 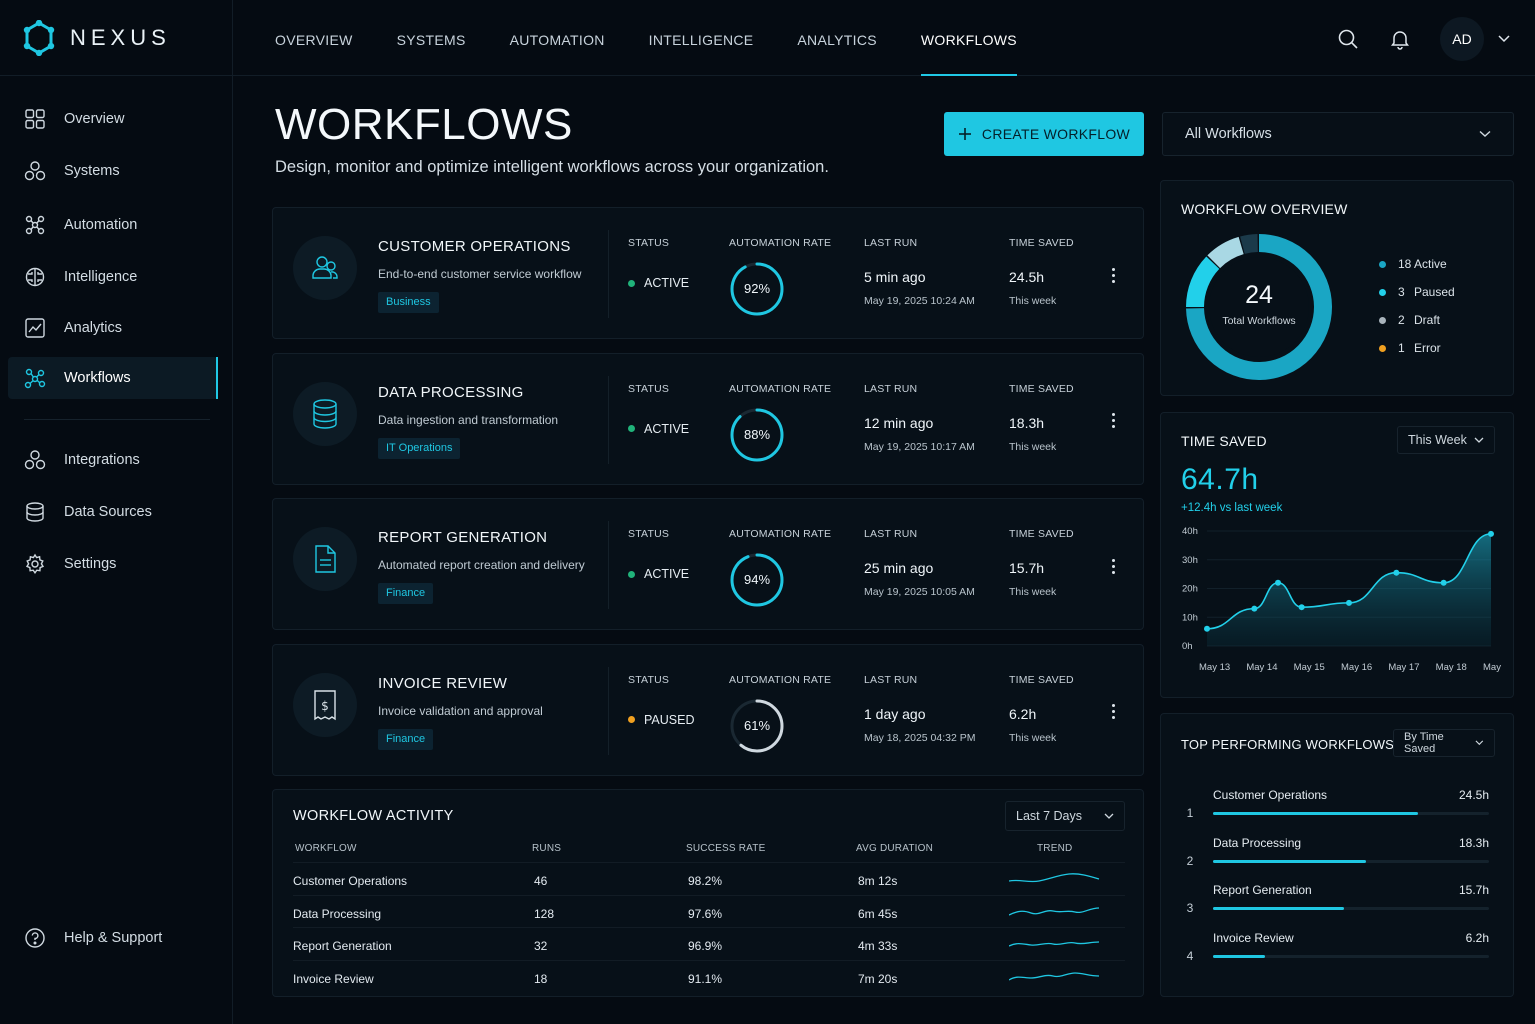 I want to click on time-saved-label: TIME SAVED, so click(x=1041, y=534).